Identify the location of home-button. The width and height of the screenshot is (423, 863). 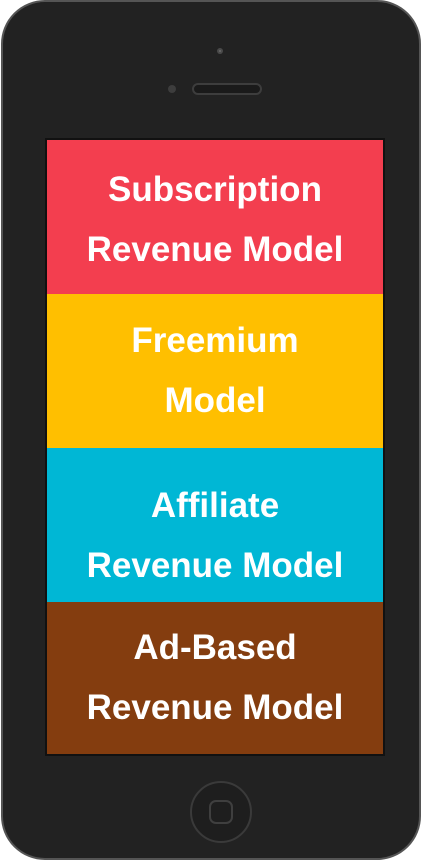
(221, 812).